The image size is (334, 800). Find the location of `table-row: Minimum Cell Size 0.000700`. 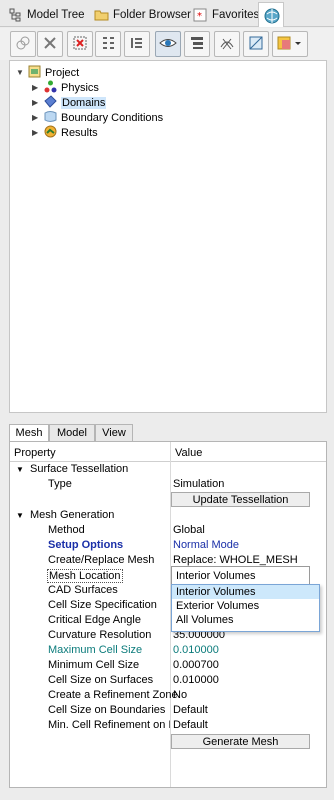

table-row: Minimum Cell Size 0.000700 is located at coordinates (168, 665).